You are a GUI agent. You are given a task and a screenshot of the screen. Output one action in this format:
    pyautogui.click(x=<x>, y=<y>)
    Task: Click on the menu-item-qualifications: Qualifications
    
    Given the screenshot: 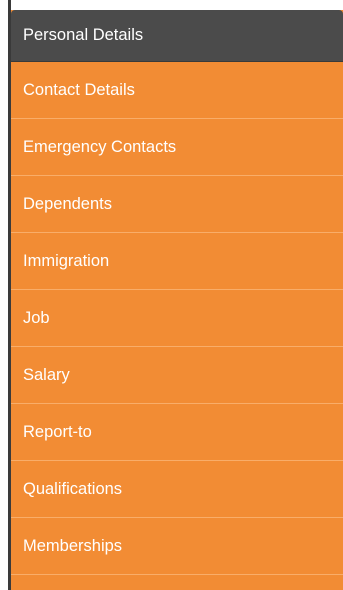 What is the action you would take?
    pyautogui.click(x=177, y=489)
    